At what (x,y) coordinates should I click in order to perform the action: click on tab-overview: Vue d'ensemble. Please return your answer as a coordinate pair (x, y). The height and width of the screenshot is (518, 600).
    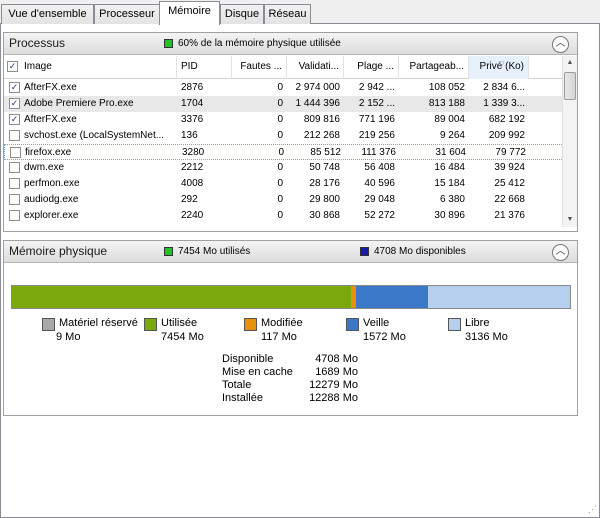
    Looking at the image, I should click on (47, 14).